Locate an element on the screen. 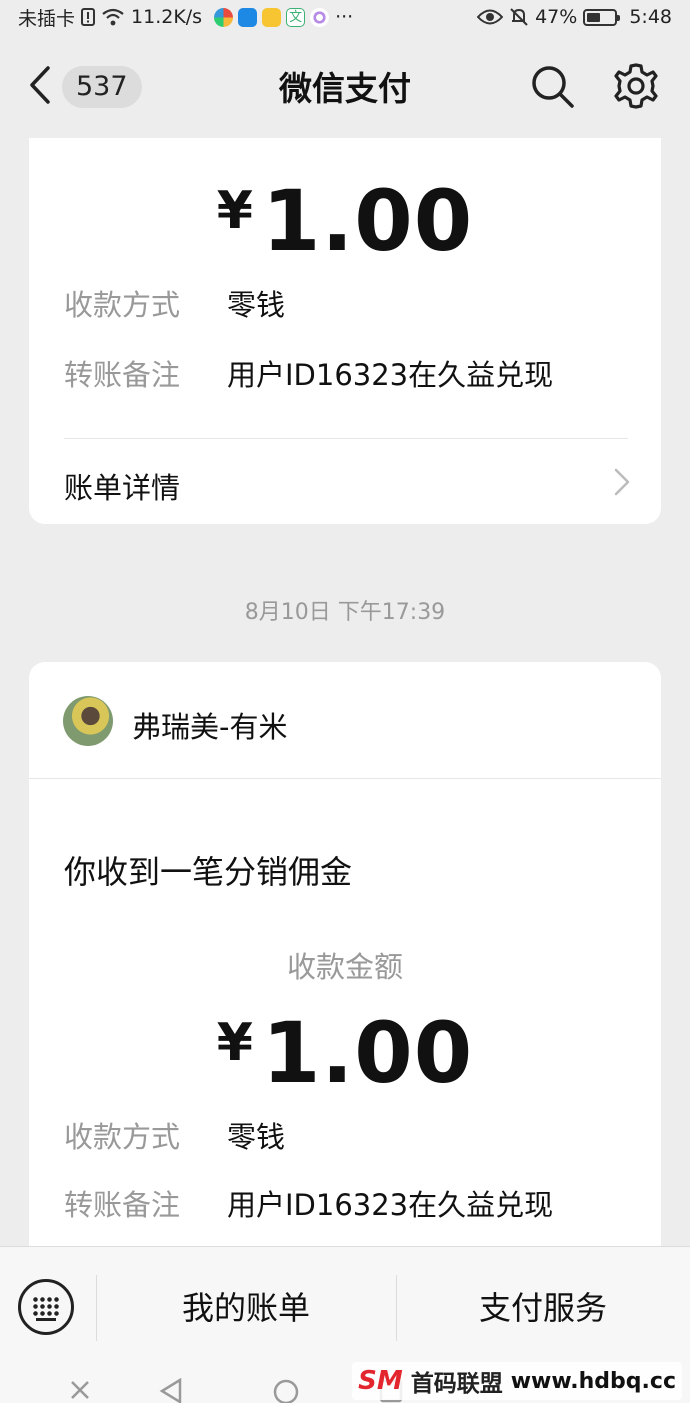  watermark-url: www.hdbq.cc is located at coordinates (593, 1381).